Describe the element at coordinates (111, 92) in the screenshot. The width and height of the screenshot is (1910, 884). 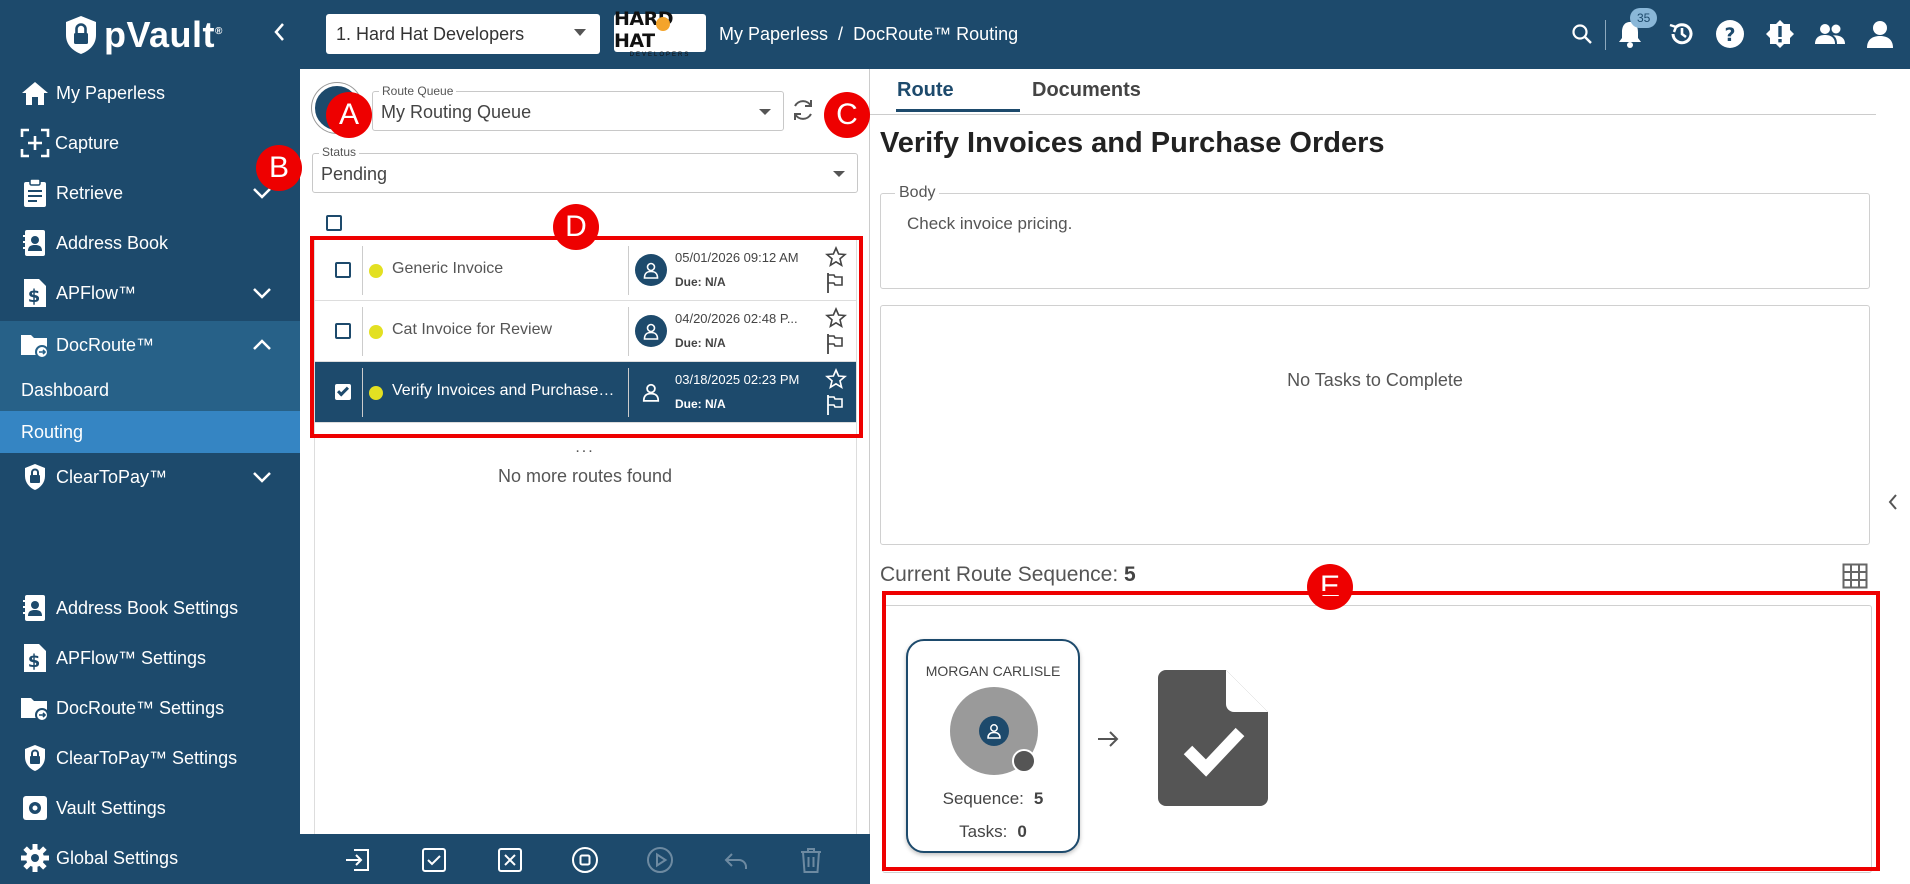
I see `sidebar-item-label: My Paperless` at that location.